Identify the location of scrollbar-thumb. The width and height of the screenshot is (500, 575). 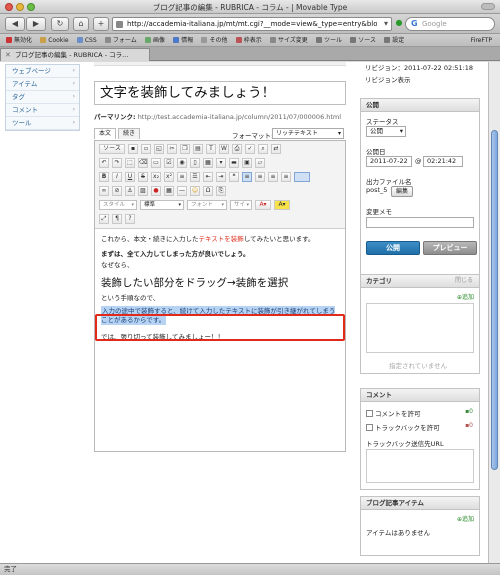
(494, 300).